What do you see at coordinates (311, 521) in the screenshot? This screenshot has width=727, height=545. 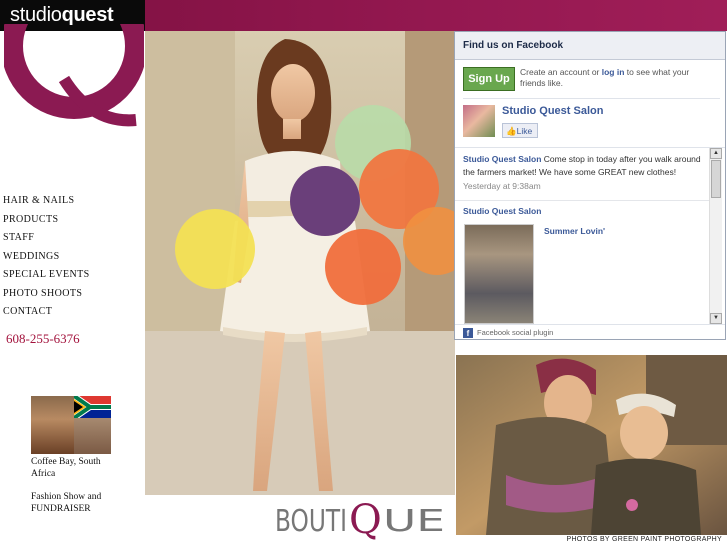 I see `boutique-text-left: BOUTI` at bounding box center [311, 521].